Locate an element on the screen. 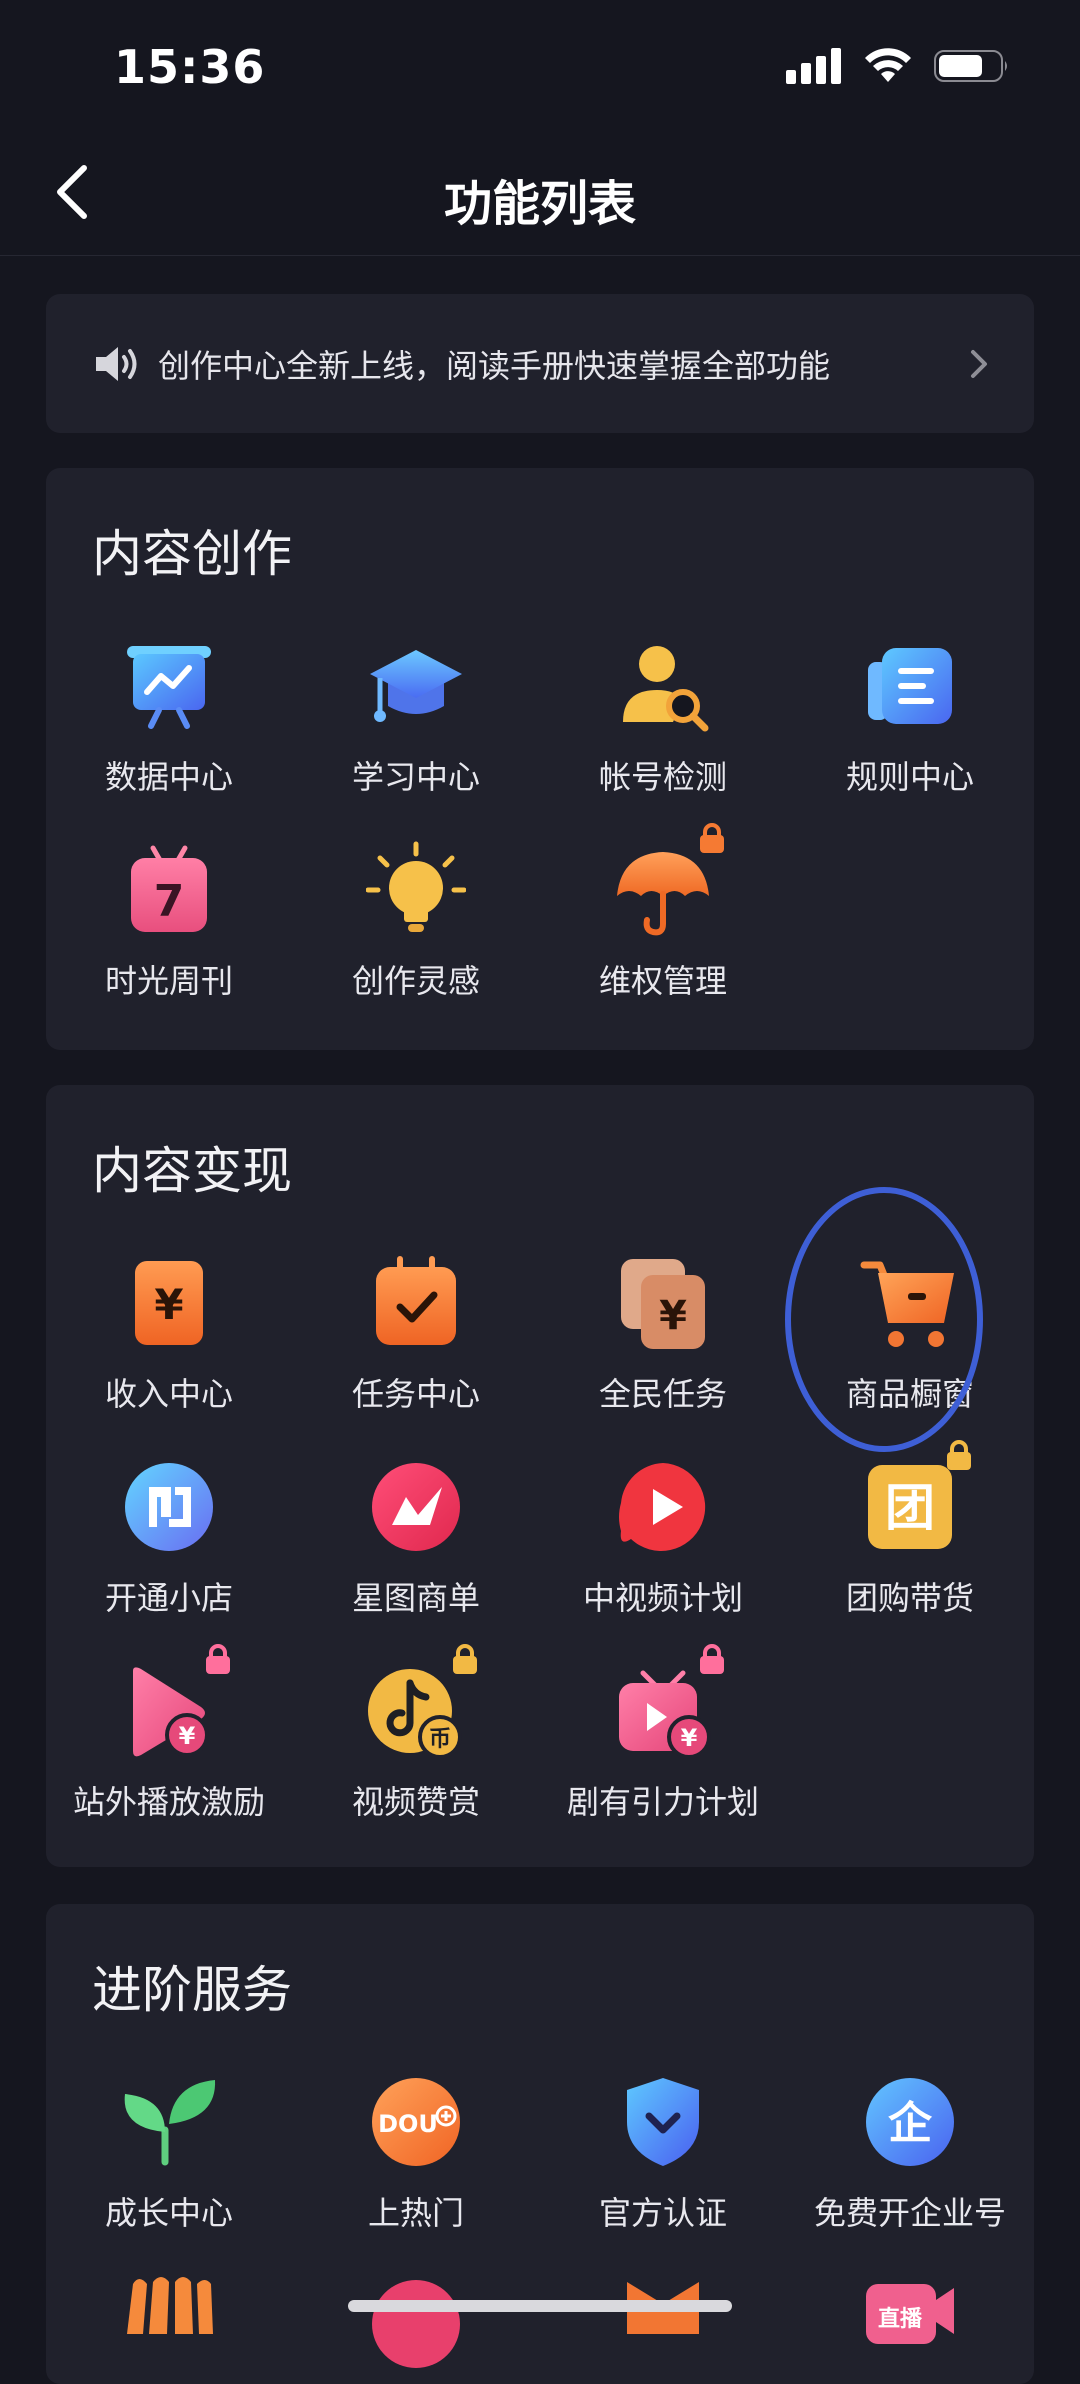 This screenshot has width=1080, height=2384. svg-text: 7 is located at coordinates (169, 901).